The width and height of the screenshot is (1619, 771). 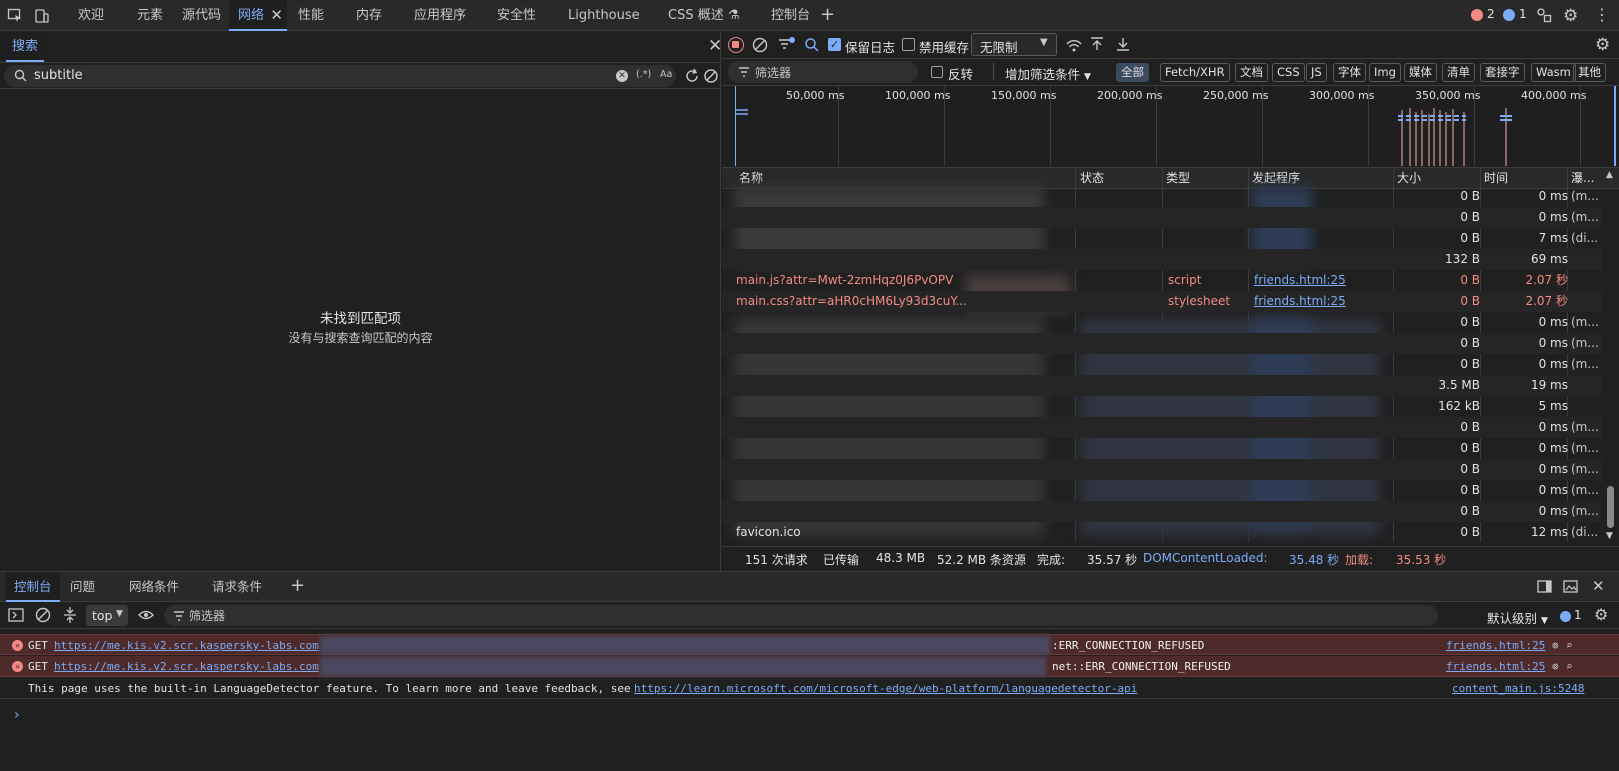 I want to click on console-settings-gear-icon: ⚙, so click(x=1601, y=614).